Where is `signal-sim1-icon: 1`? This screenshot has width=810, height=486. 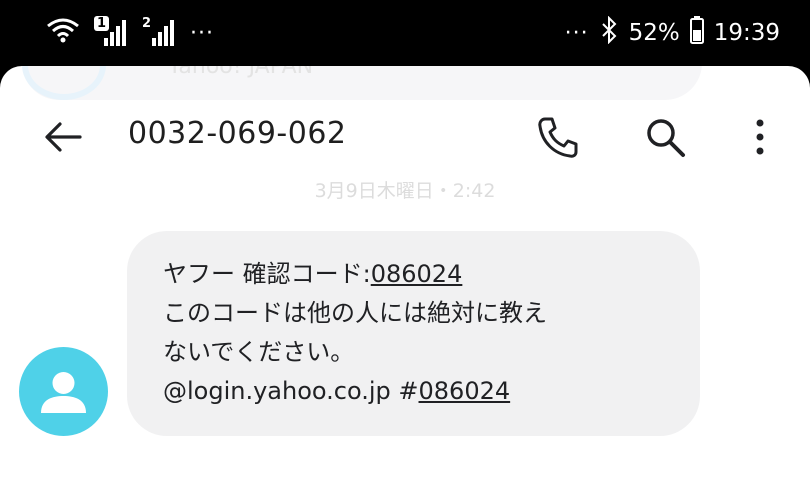
signal-sim1-icon: 1 is located at coordinates (111, 32).